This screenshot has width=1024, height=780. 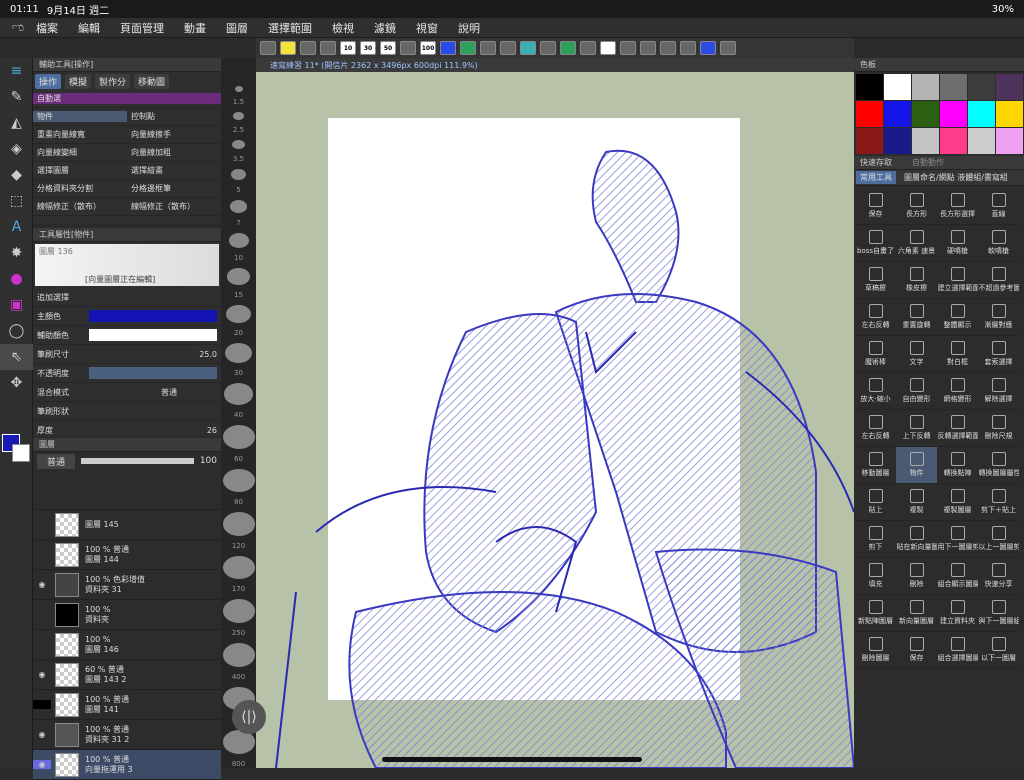 I want to click on cmd-100-icon: 100, so click(x=428, y=48).